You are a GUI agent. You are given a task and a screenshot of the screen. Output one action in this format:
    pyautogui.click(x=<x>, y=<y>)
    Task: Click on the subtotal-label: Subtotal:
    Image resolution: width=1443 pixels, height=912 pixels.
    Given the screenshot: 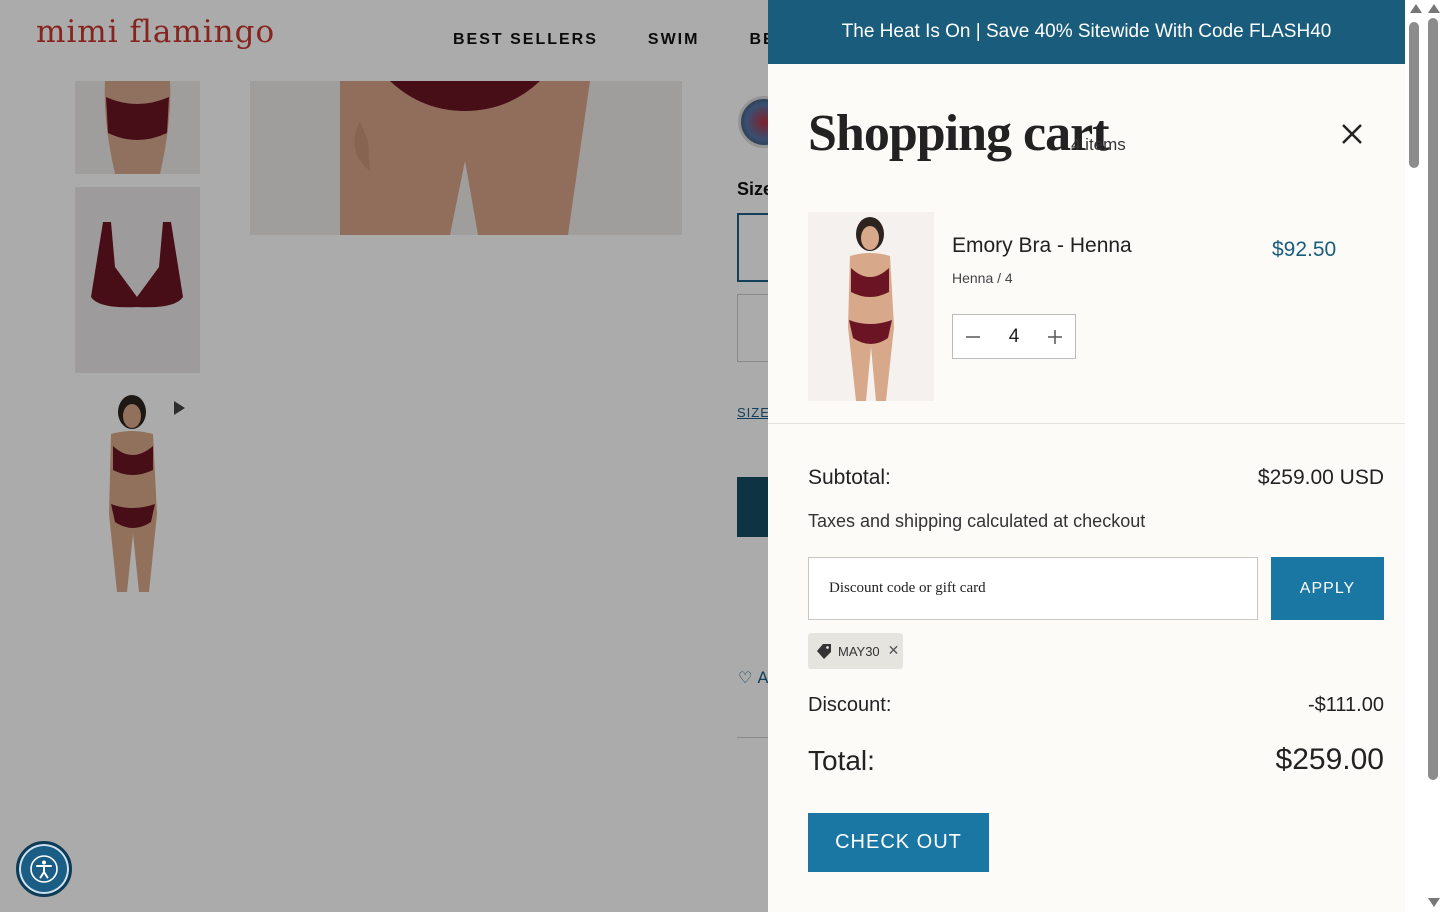 What is the action you would take?
    pyautogui.click(x=849, y=477)
    